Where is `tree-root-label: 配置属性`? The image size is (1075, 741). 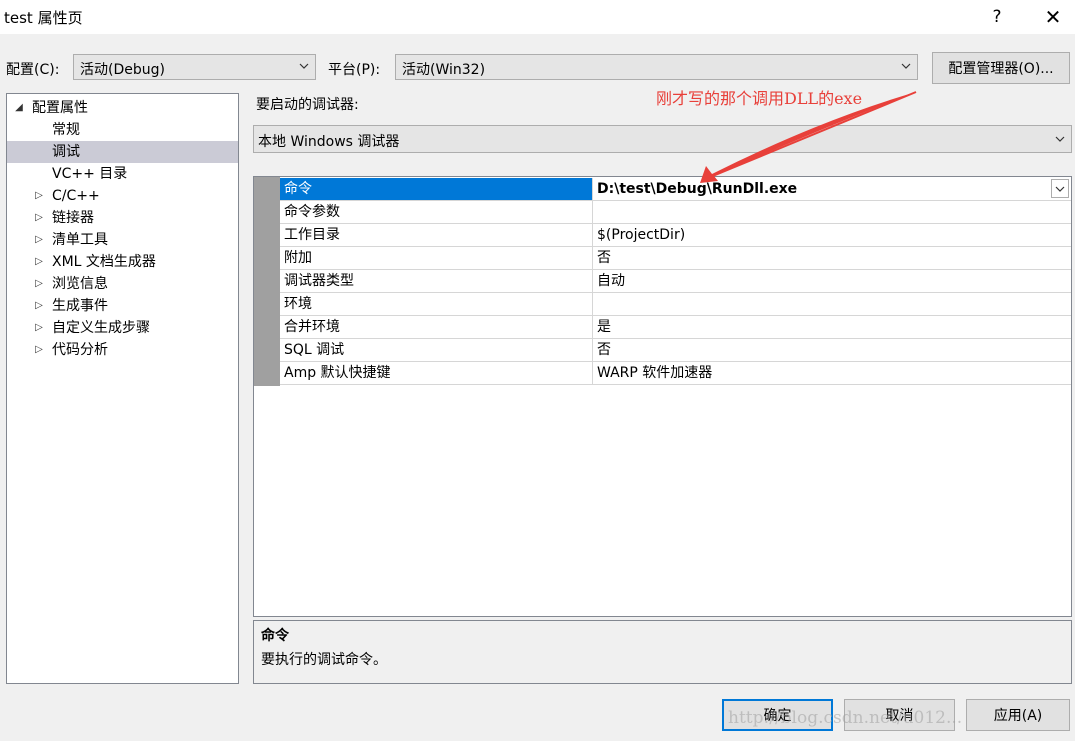
tree-root-label: 配置属性 is located at coordinates (60, 108).